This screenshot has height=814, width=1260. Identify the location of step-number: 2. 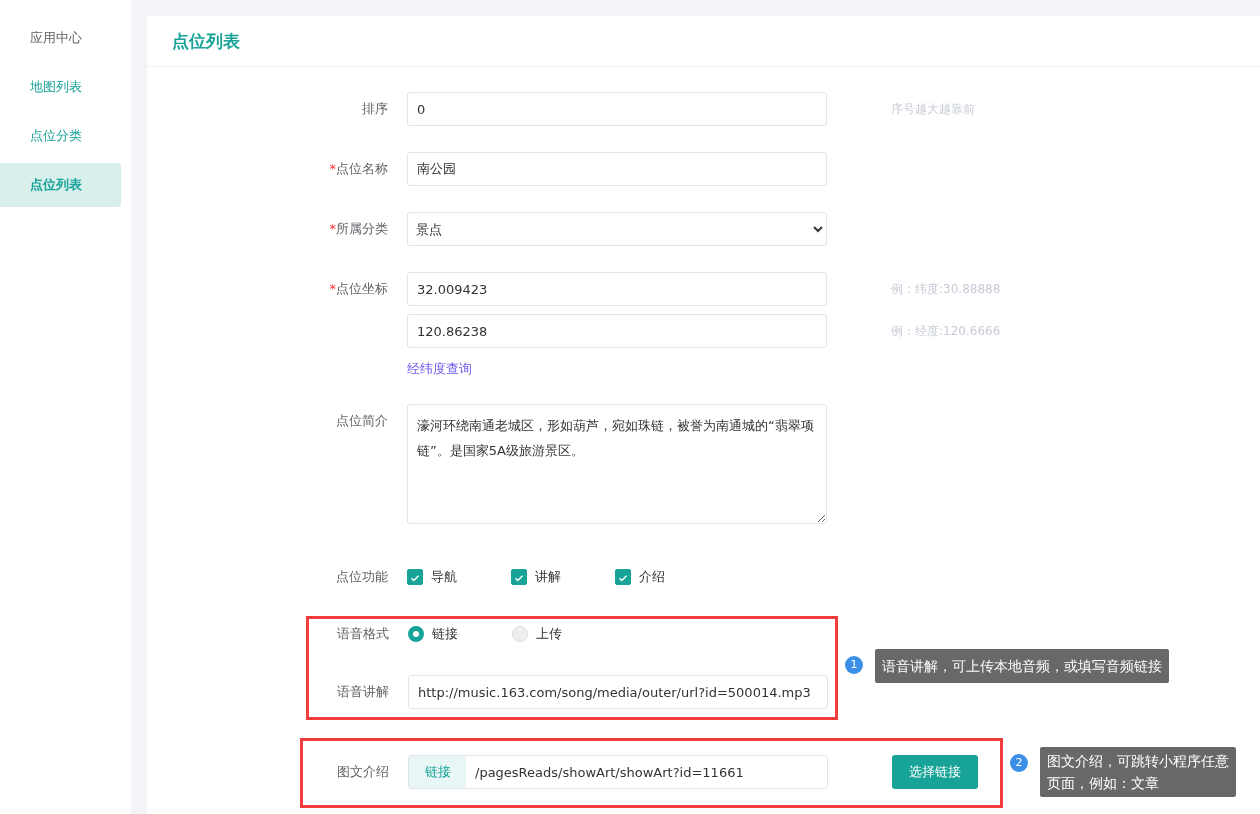
(1019, 763).